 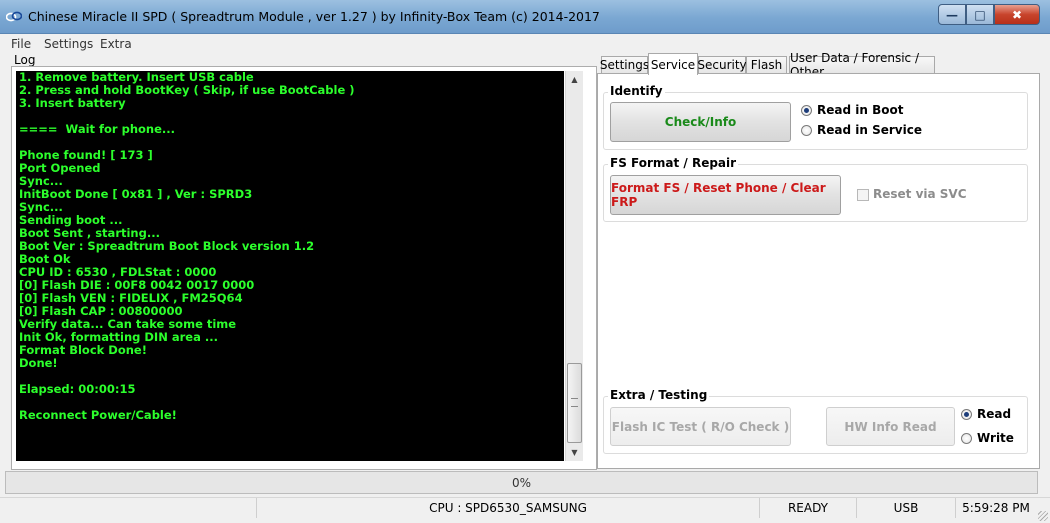 What do you see at coordinates (905, 508) in the screenshot?
I see `status-port: USB` at bounding box center [905, 508].